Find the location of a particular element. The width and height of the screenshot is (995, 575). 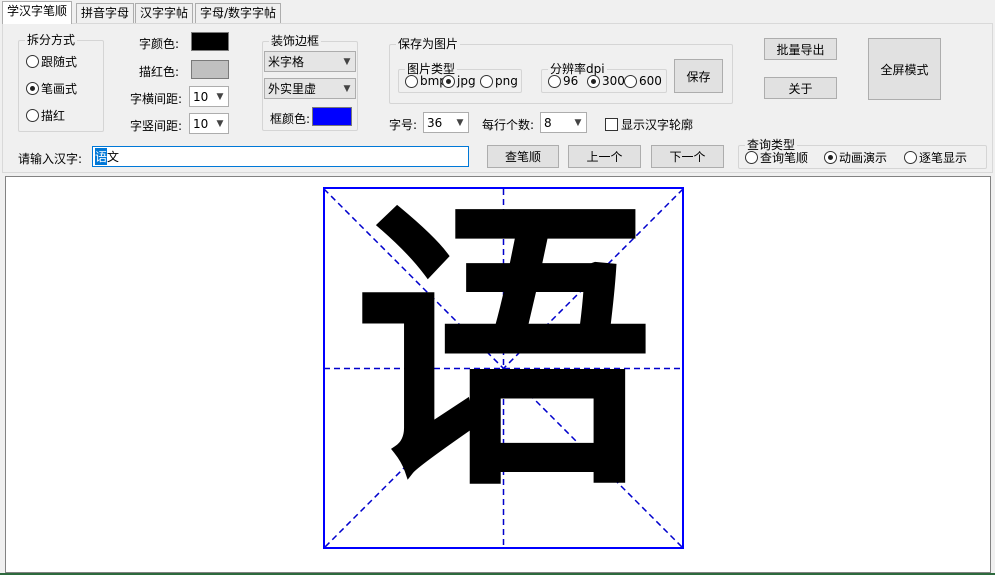

tab-learn-stroke-order: 学汉字笔顺 is located at coordinates (37, 12).